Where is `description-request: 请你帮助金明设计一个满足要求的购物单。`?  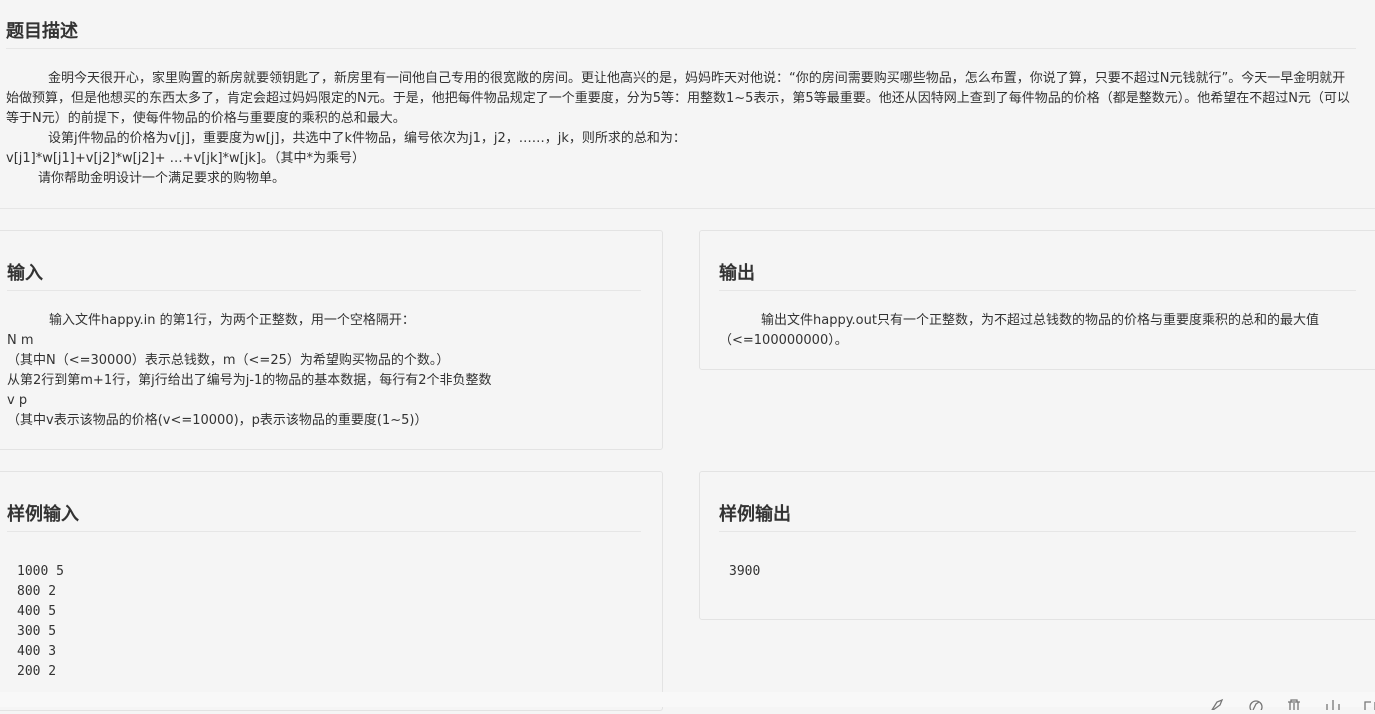
description-request: 请你帮助金明设计一个满足要求的购物单。 is located at coordinates (162, 178).